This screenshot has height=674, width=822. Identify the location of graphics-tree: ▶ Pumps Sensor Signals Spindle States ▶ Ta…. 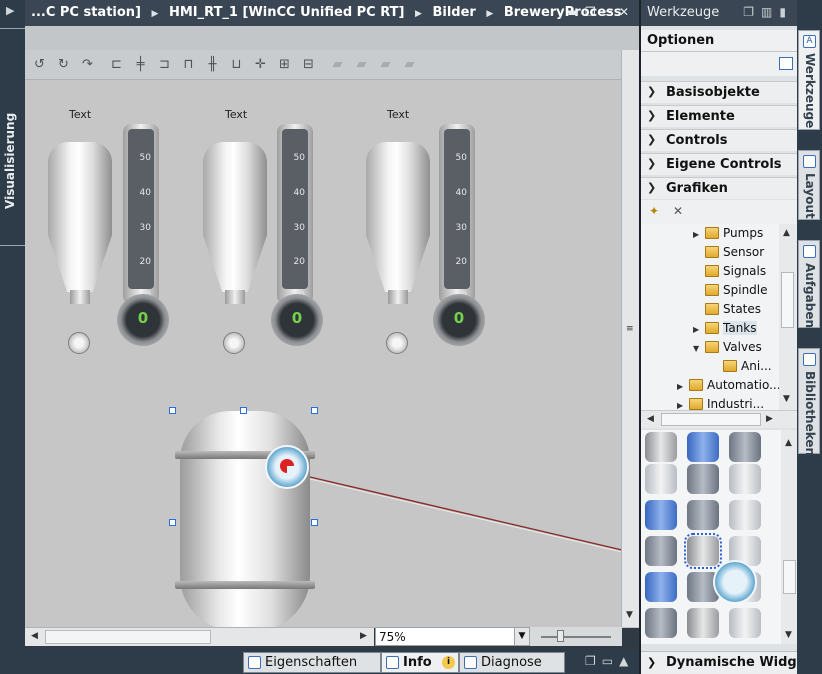
(710, 317).